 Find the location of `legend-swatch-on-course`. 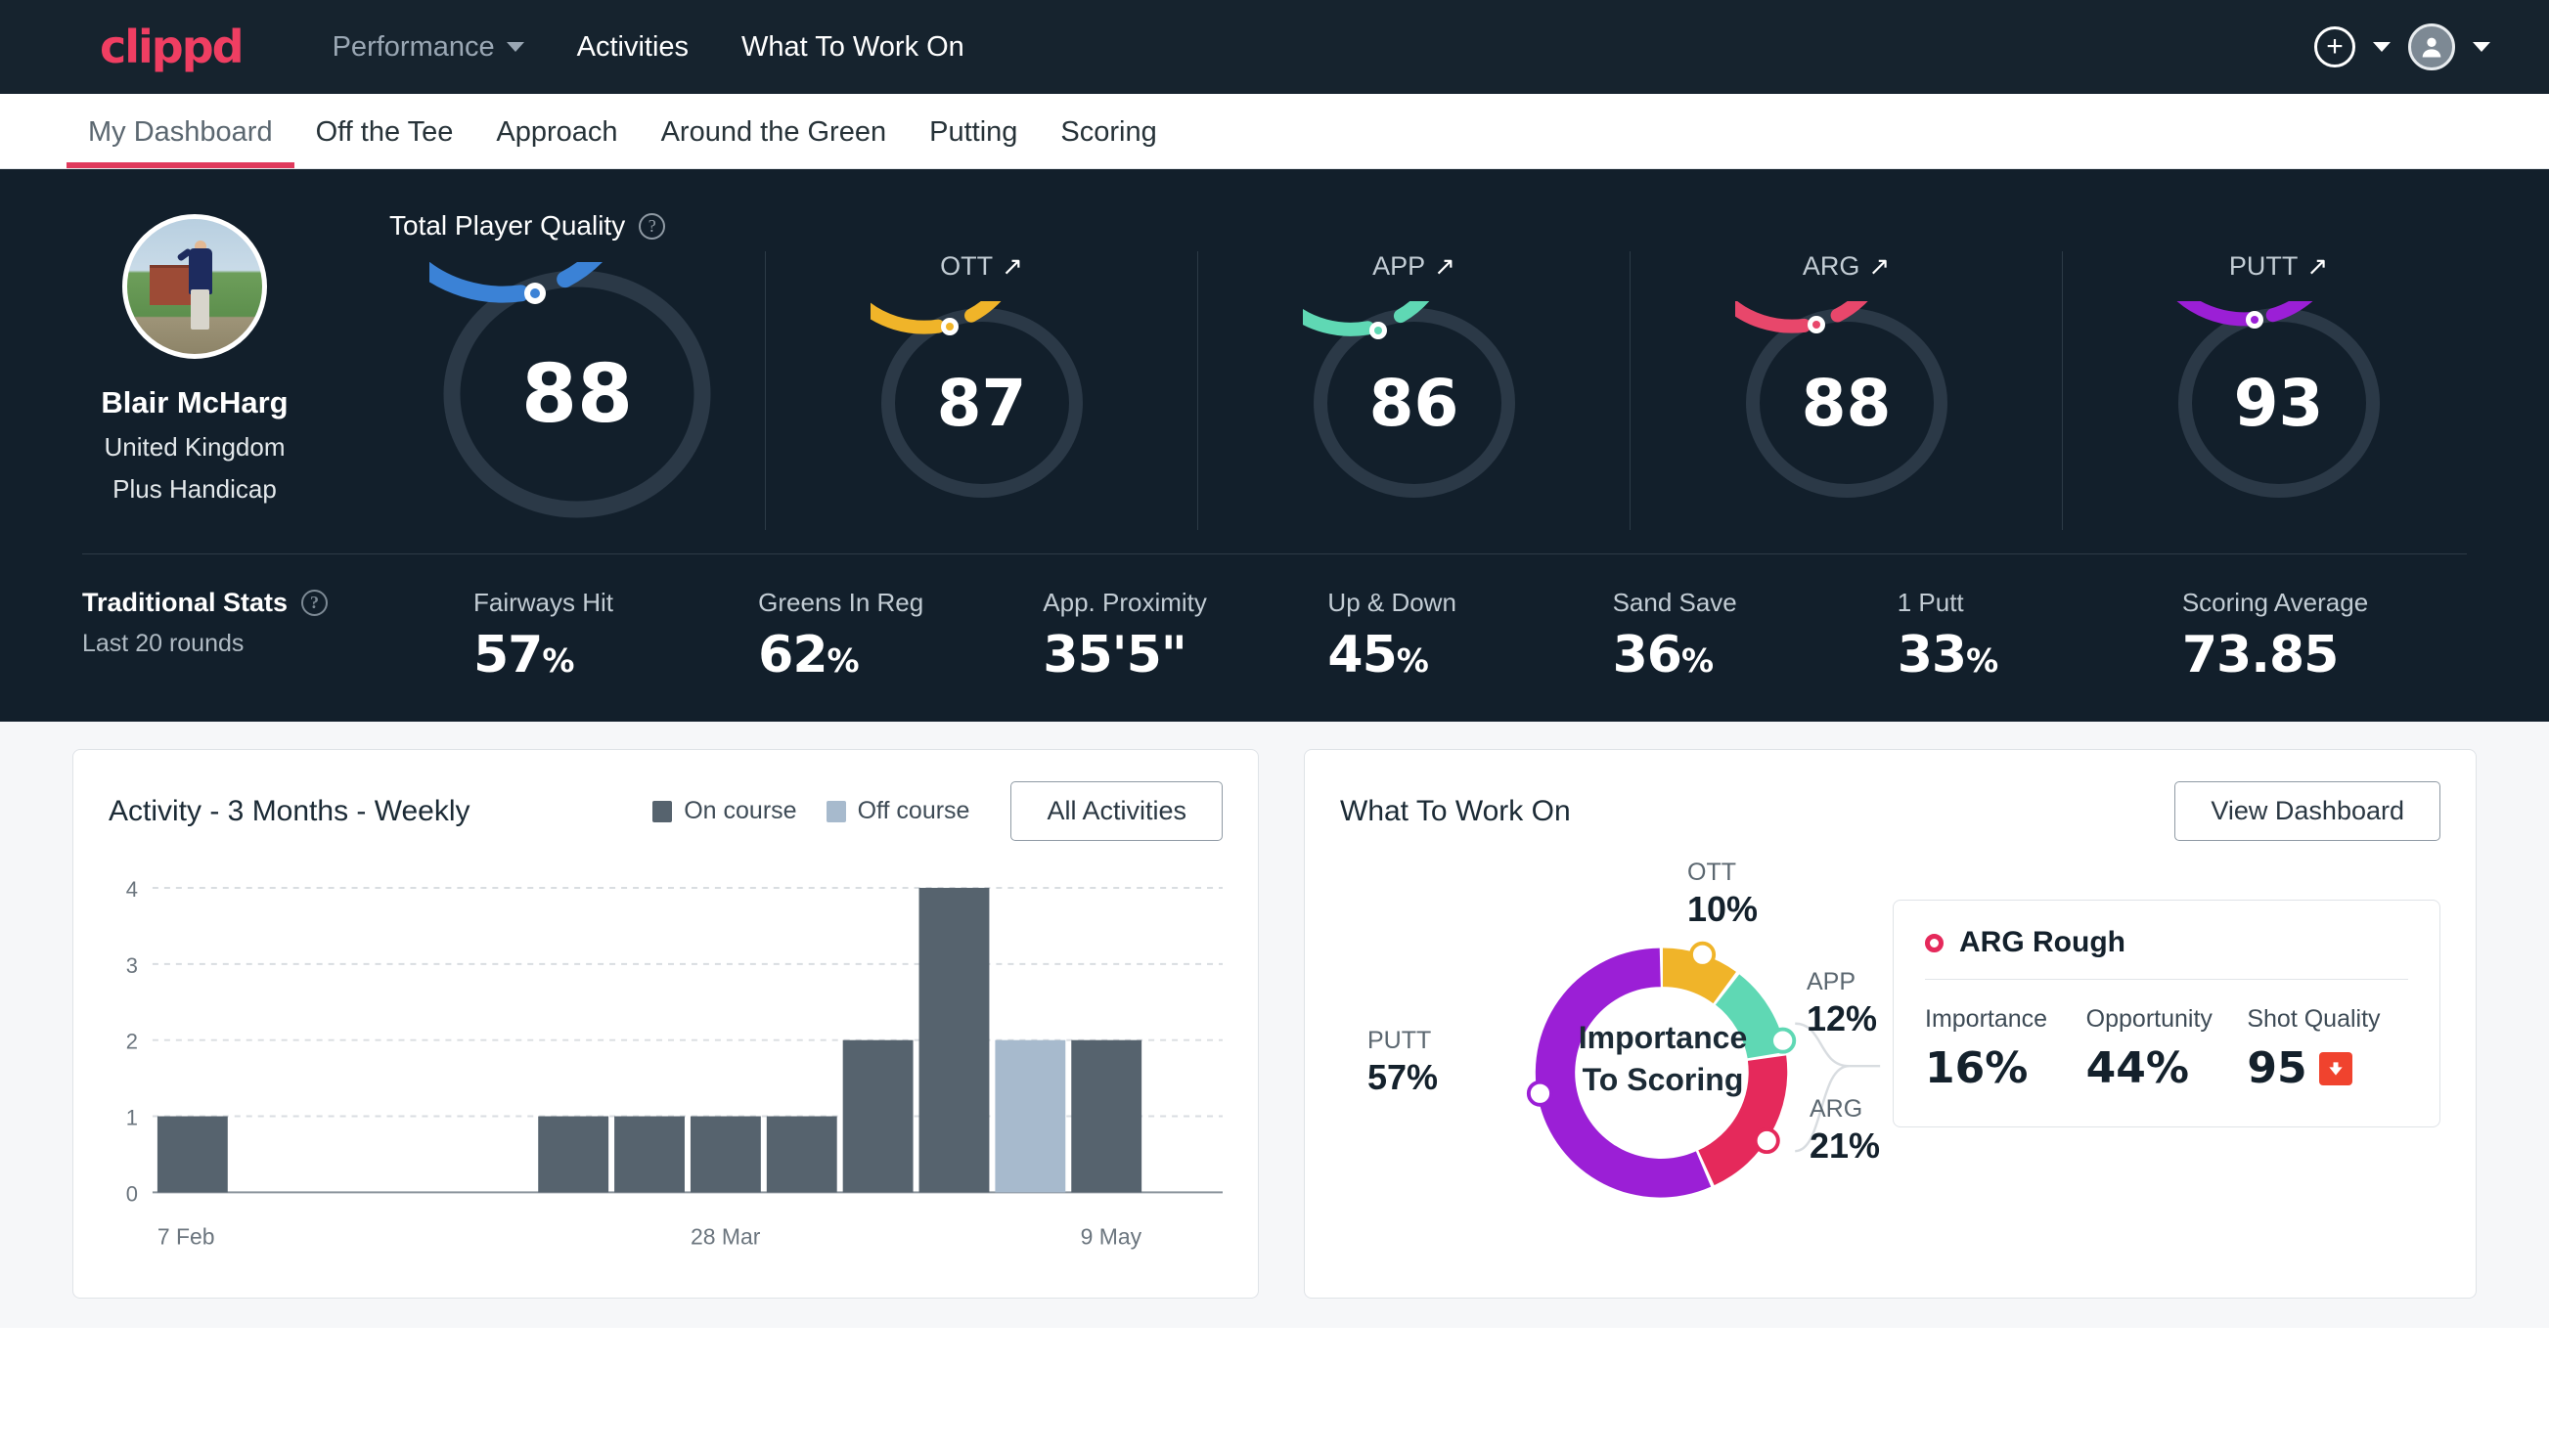

legend-swatch-on-course is located at coordinates (663, 811).